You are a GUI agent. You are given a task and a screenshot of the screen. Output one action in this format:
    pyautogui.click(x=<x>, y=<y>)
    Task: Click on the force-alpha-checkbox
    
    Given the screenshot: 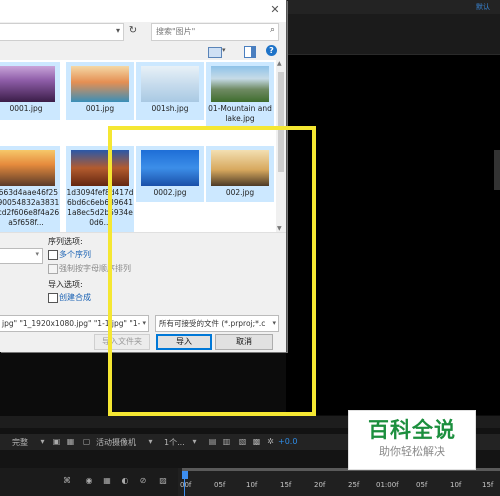 What is the action you would take?
    pyautogui.click(x=53, y=269)
    